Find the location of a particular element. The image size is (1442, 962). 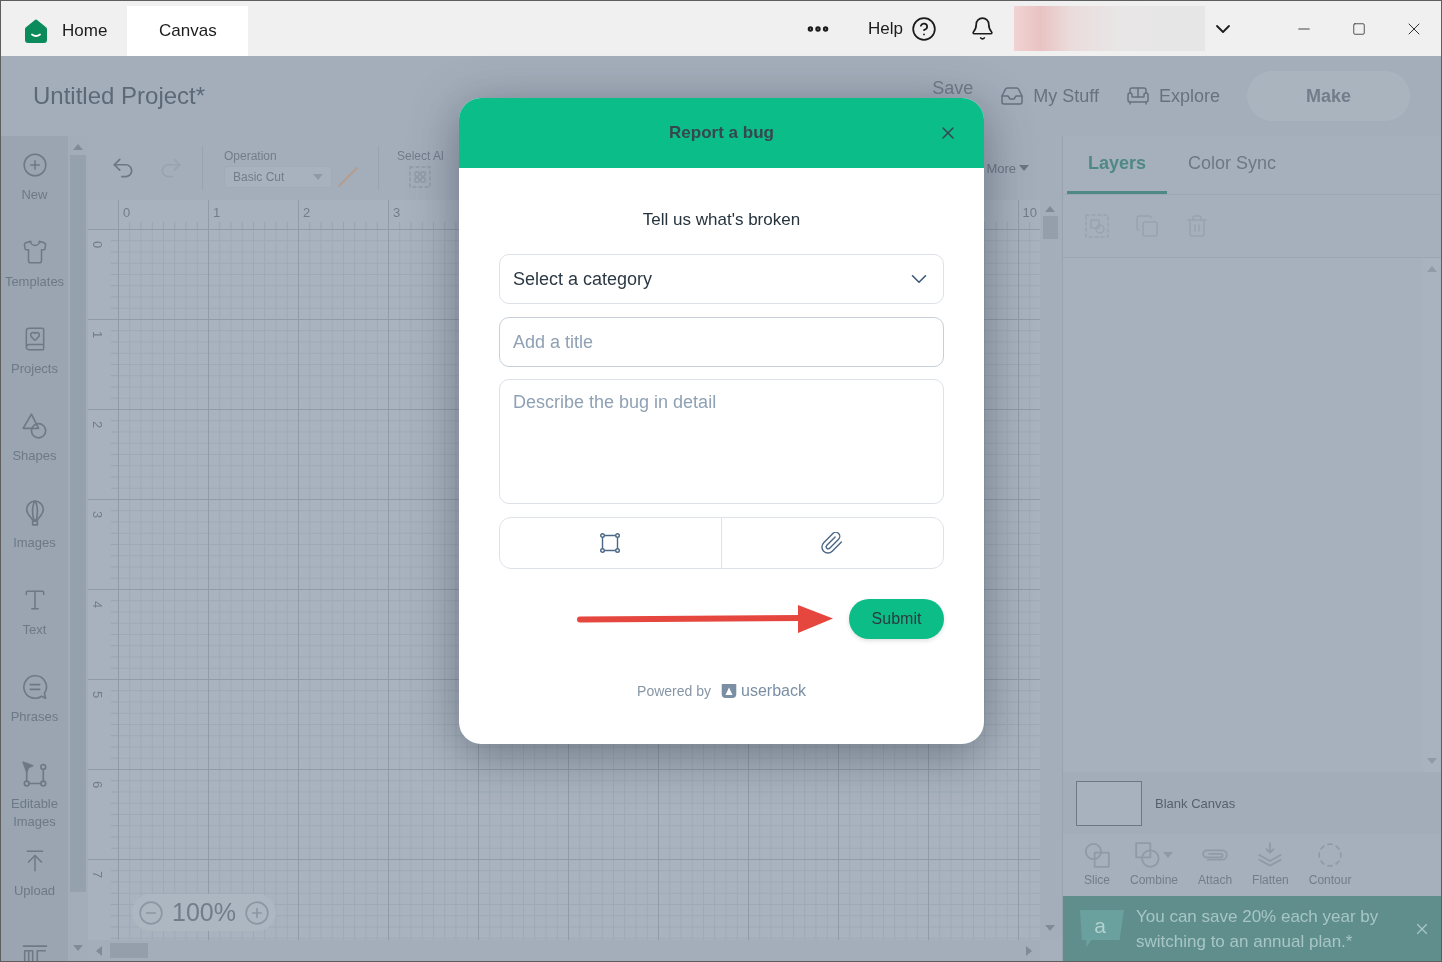

category-select: Select a category is located at coordinates (721, 279).